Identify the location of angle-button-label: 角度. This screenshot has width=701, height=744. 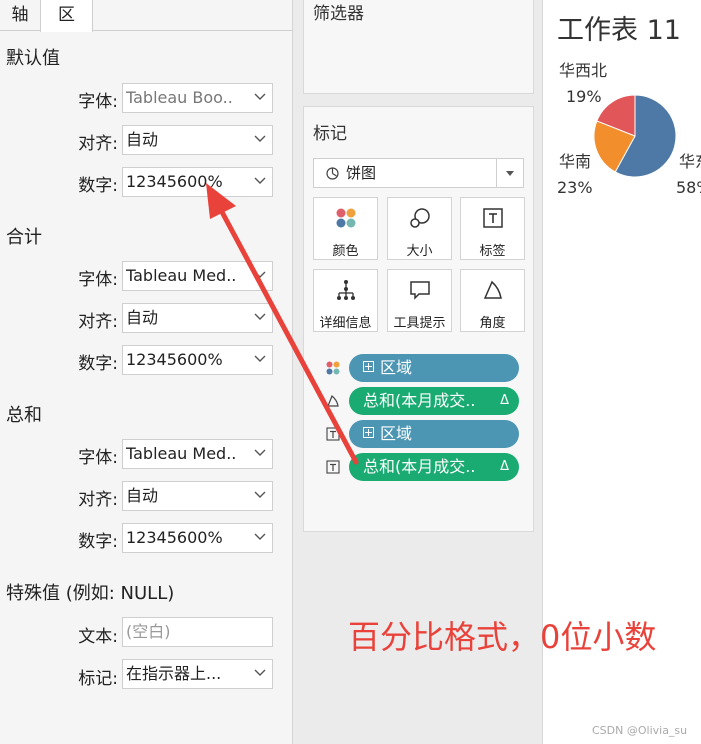
(492, 323).